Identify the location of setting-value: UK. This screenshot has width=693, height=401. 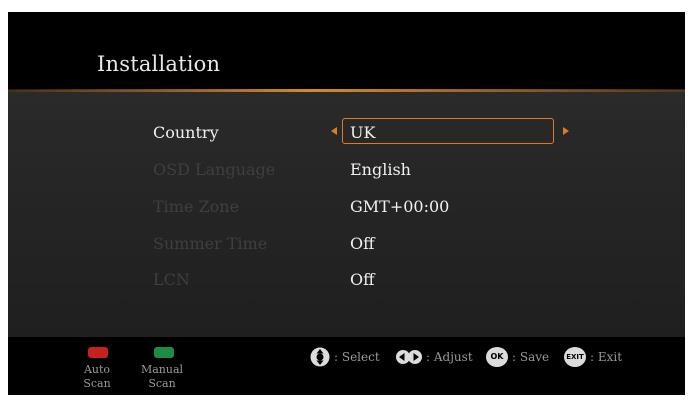
(363, 132).